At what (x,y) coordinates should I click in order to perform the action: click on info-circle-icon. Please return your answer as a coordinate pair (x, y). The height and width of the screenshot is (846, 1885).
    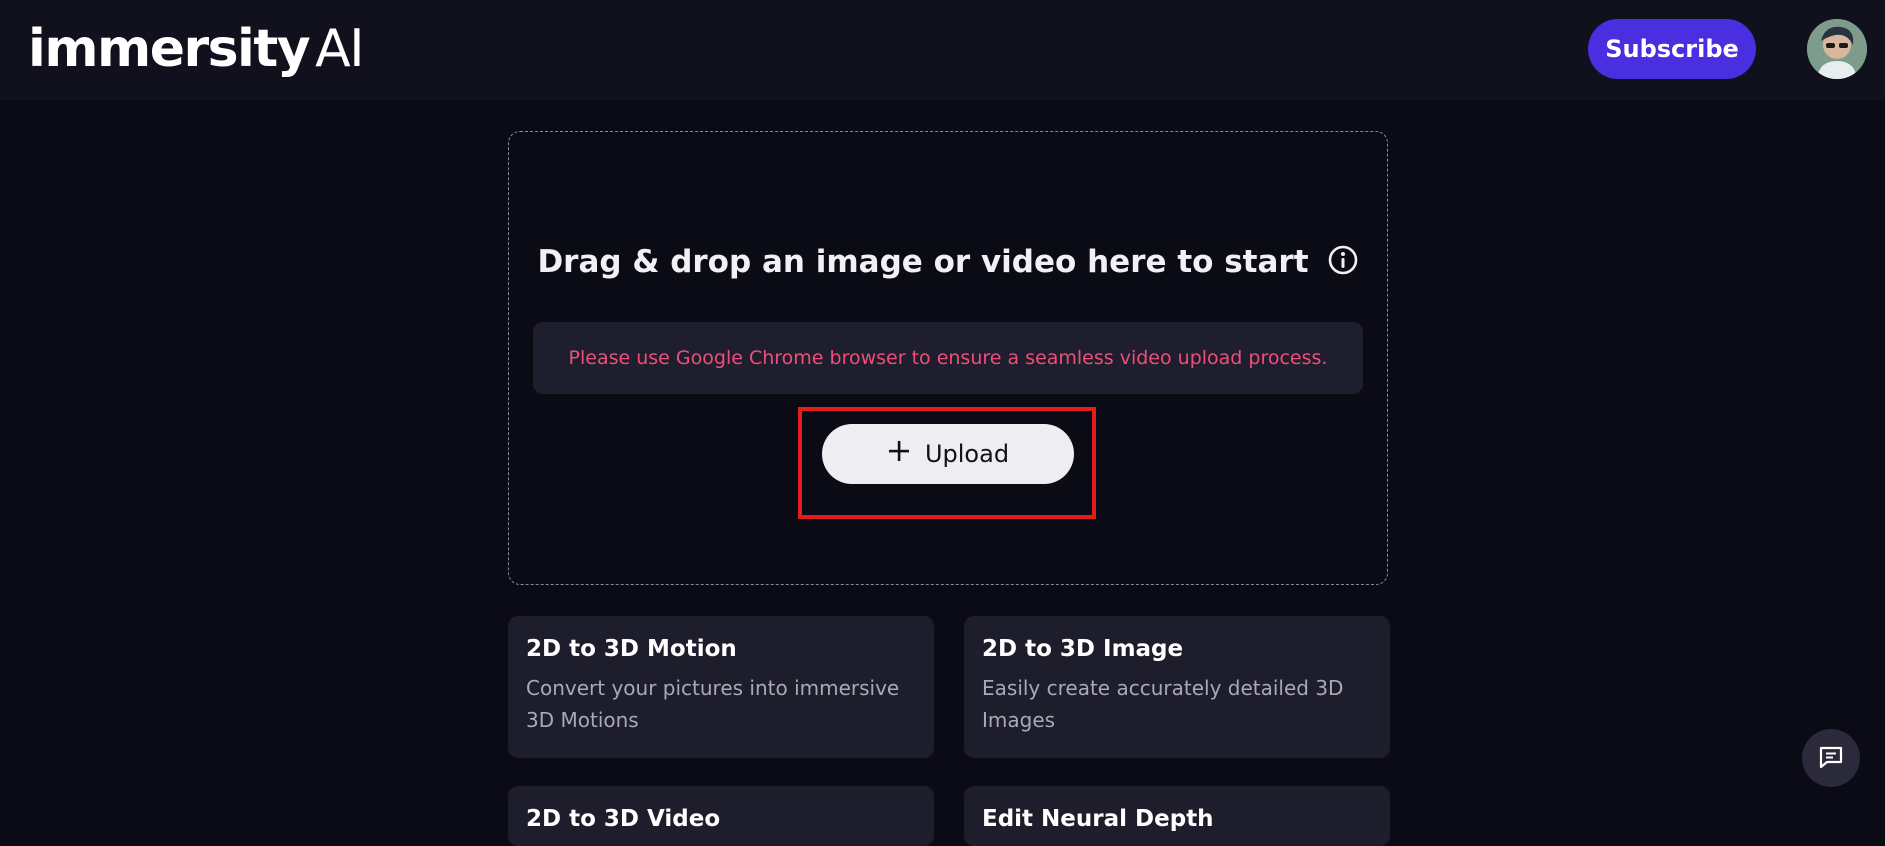
    Looking at the image, I should click on (1343, 264).